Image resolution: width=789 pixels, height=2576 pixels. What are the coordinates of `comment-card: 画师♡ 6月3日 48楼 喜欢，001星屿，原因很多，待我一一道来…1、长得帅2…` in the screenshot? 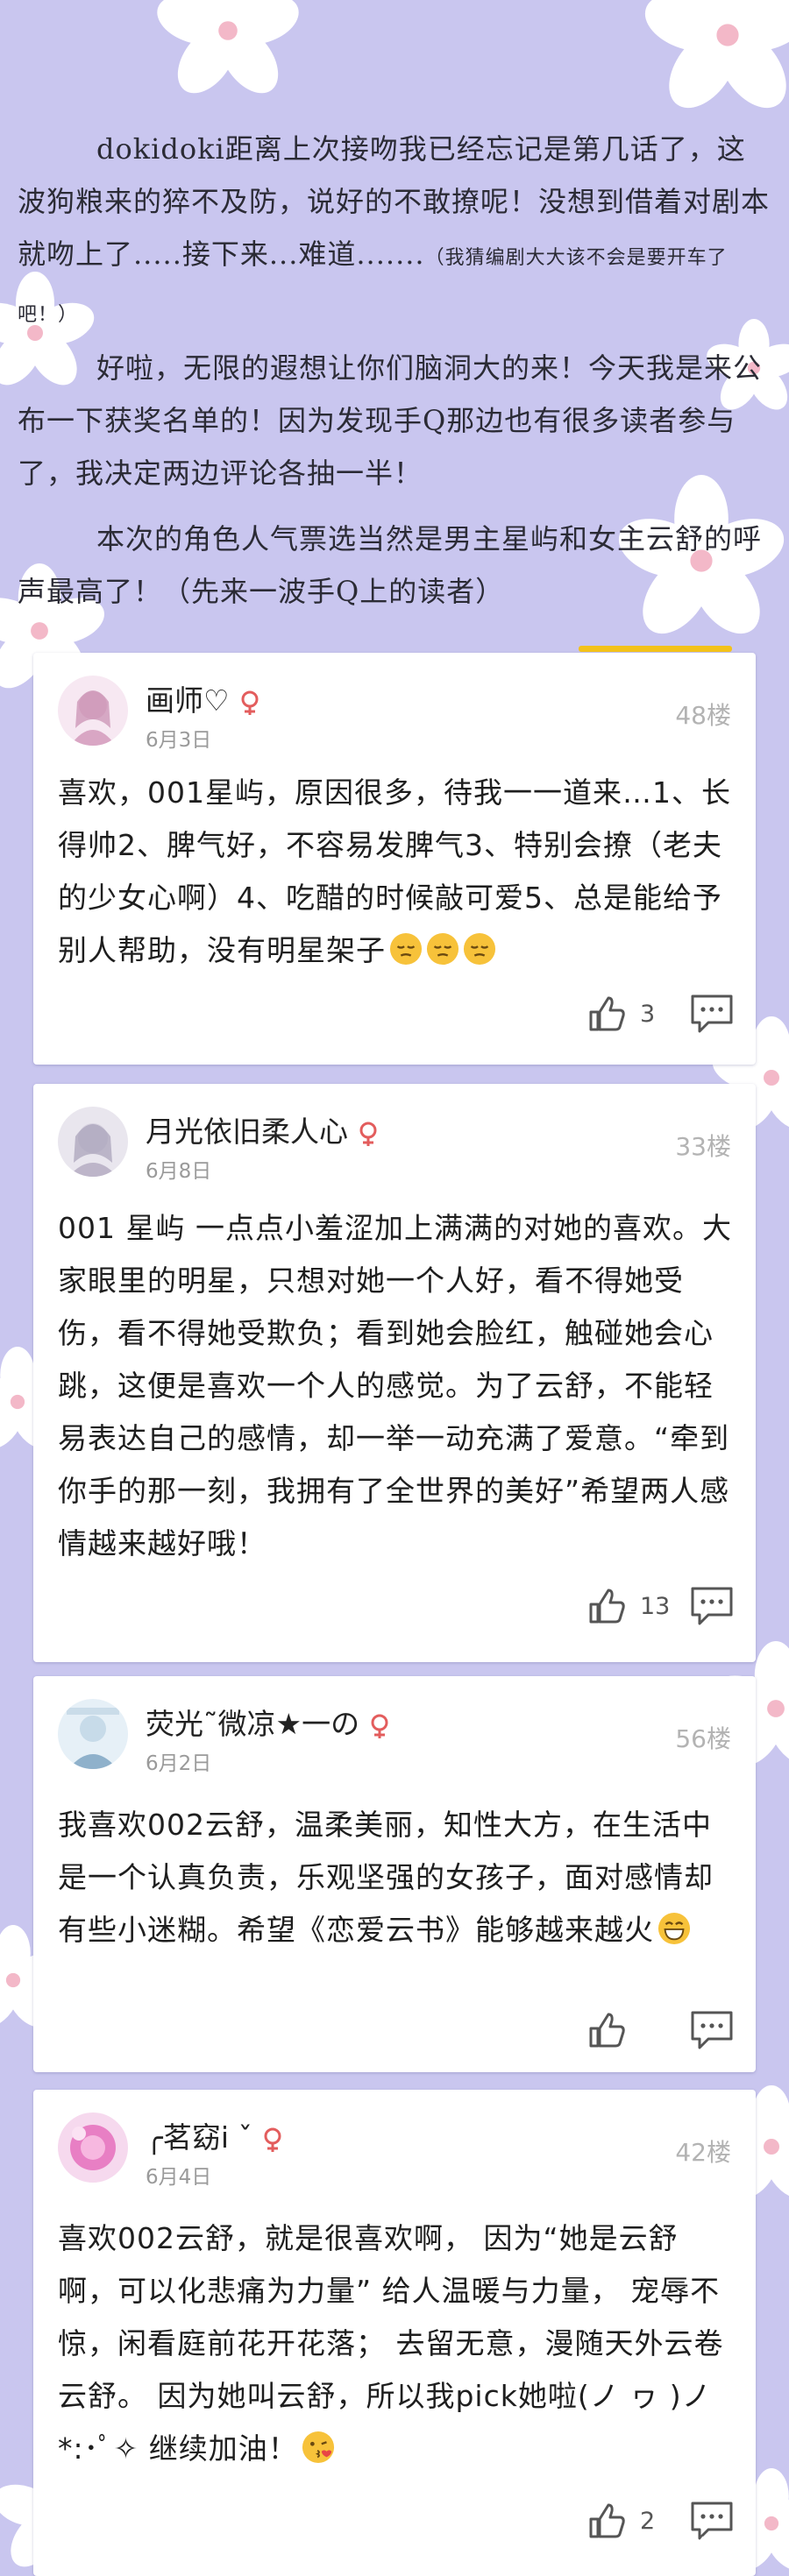 It's located at (394, 855).